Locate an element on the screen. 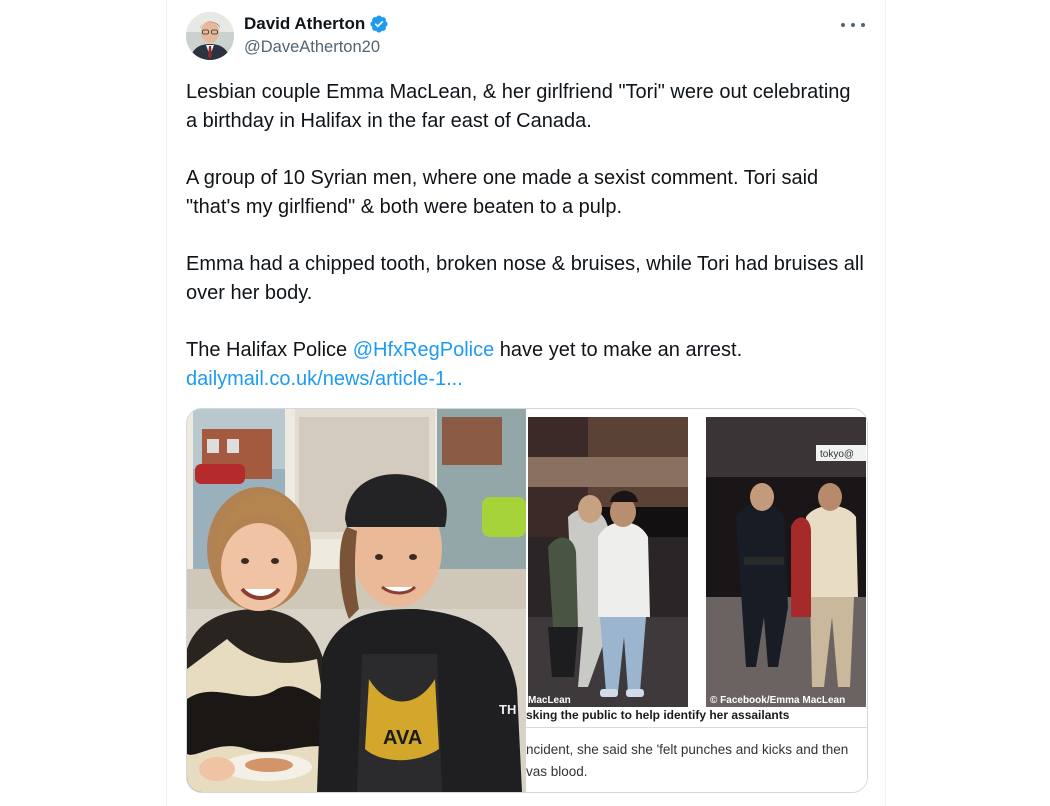 Image resolution: width=1050 pixels, height=806 pixels. author-handle: @DaveAtherton20 is located at coordinates (312, 47).